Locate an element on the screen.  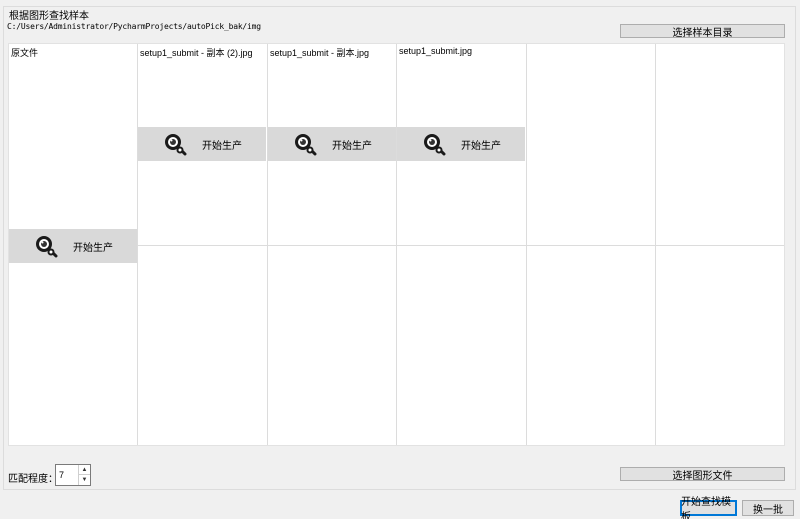
image-name-label: setup1_submit.jpg is located at coordinates (436, 51).